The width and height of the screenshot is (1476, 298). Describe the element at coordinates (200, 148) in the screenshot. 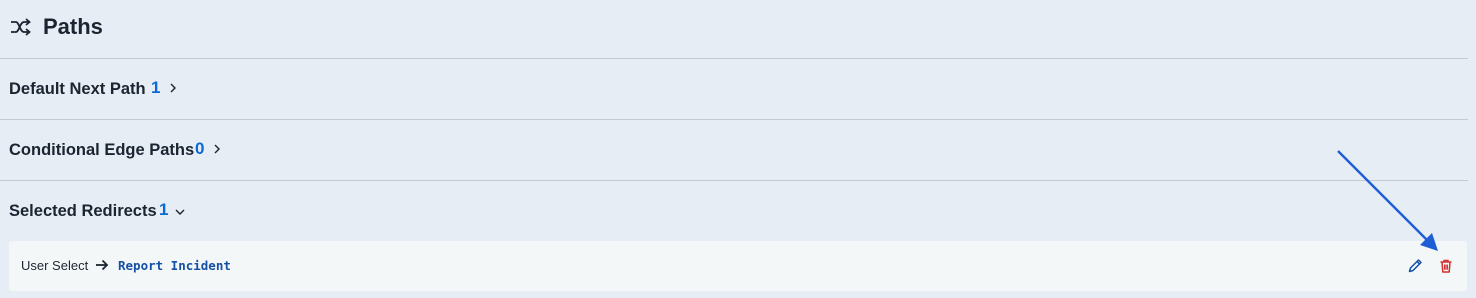

I see `count-badge: 0` at that location.